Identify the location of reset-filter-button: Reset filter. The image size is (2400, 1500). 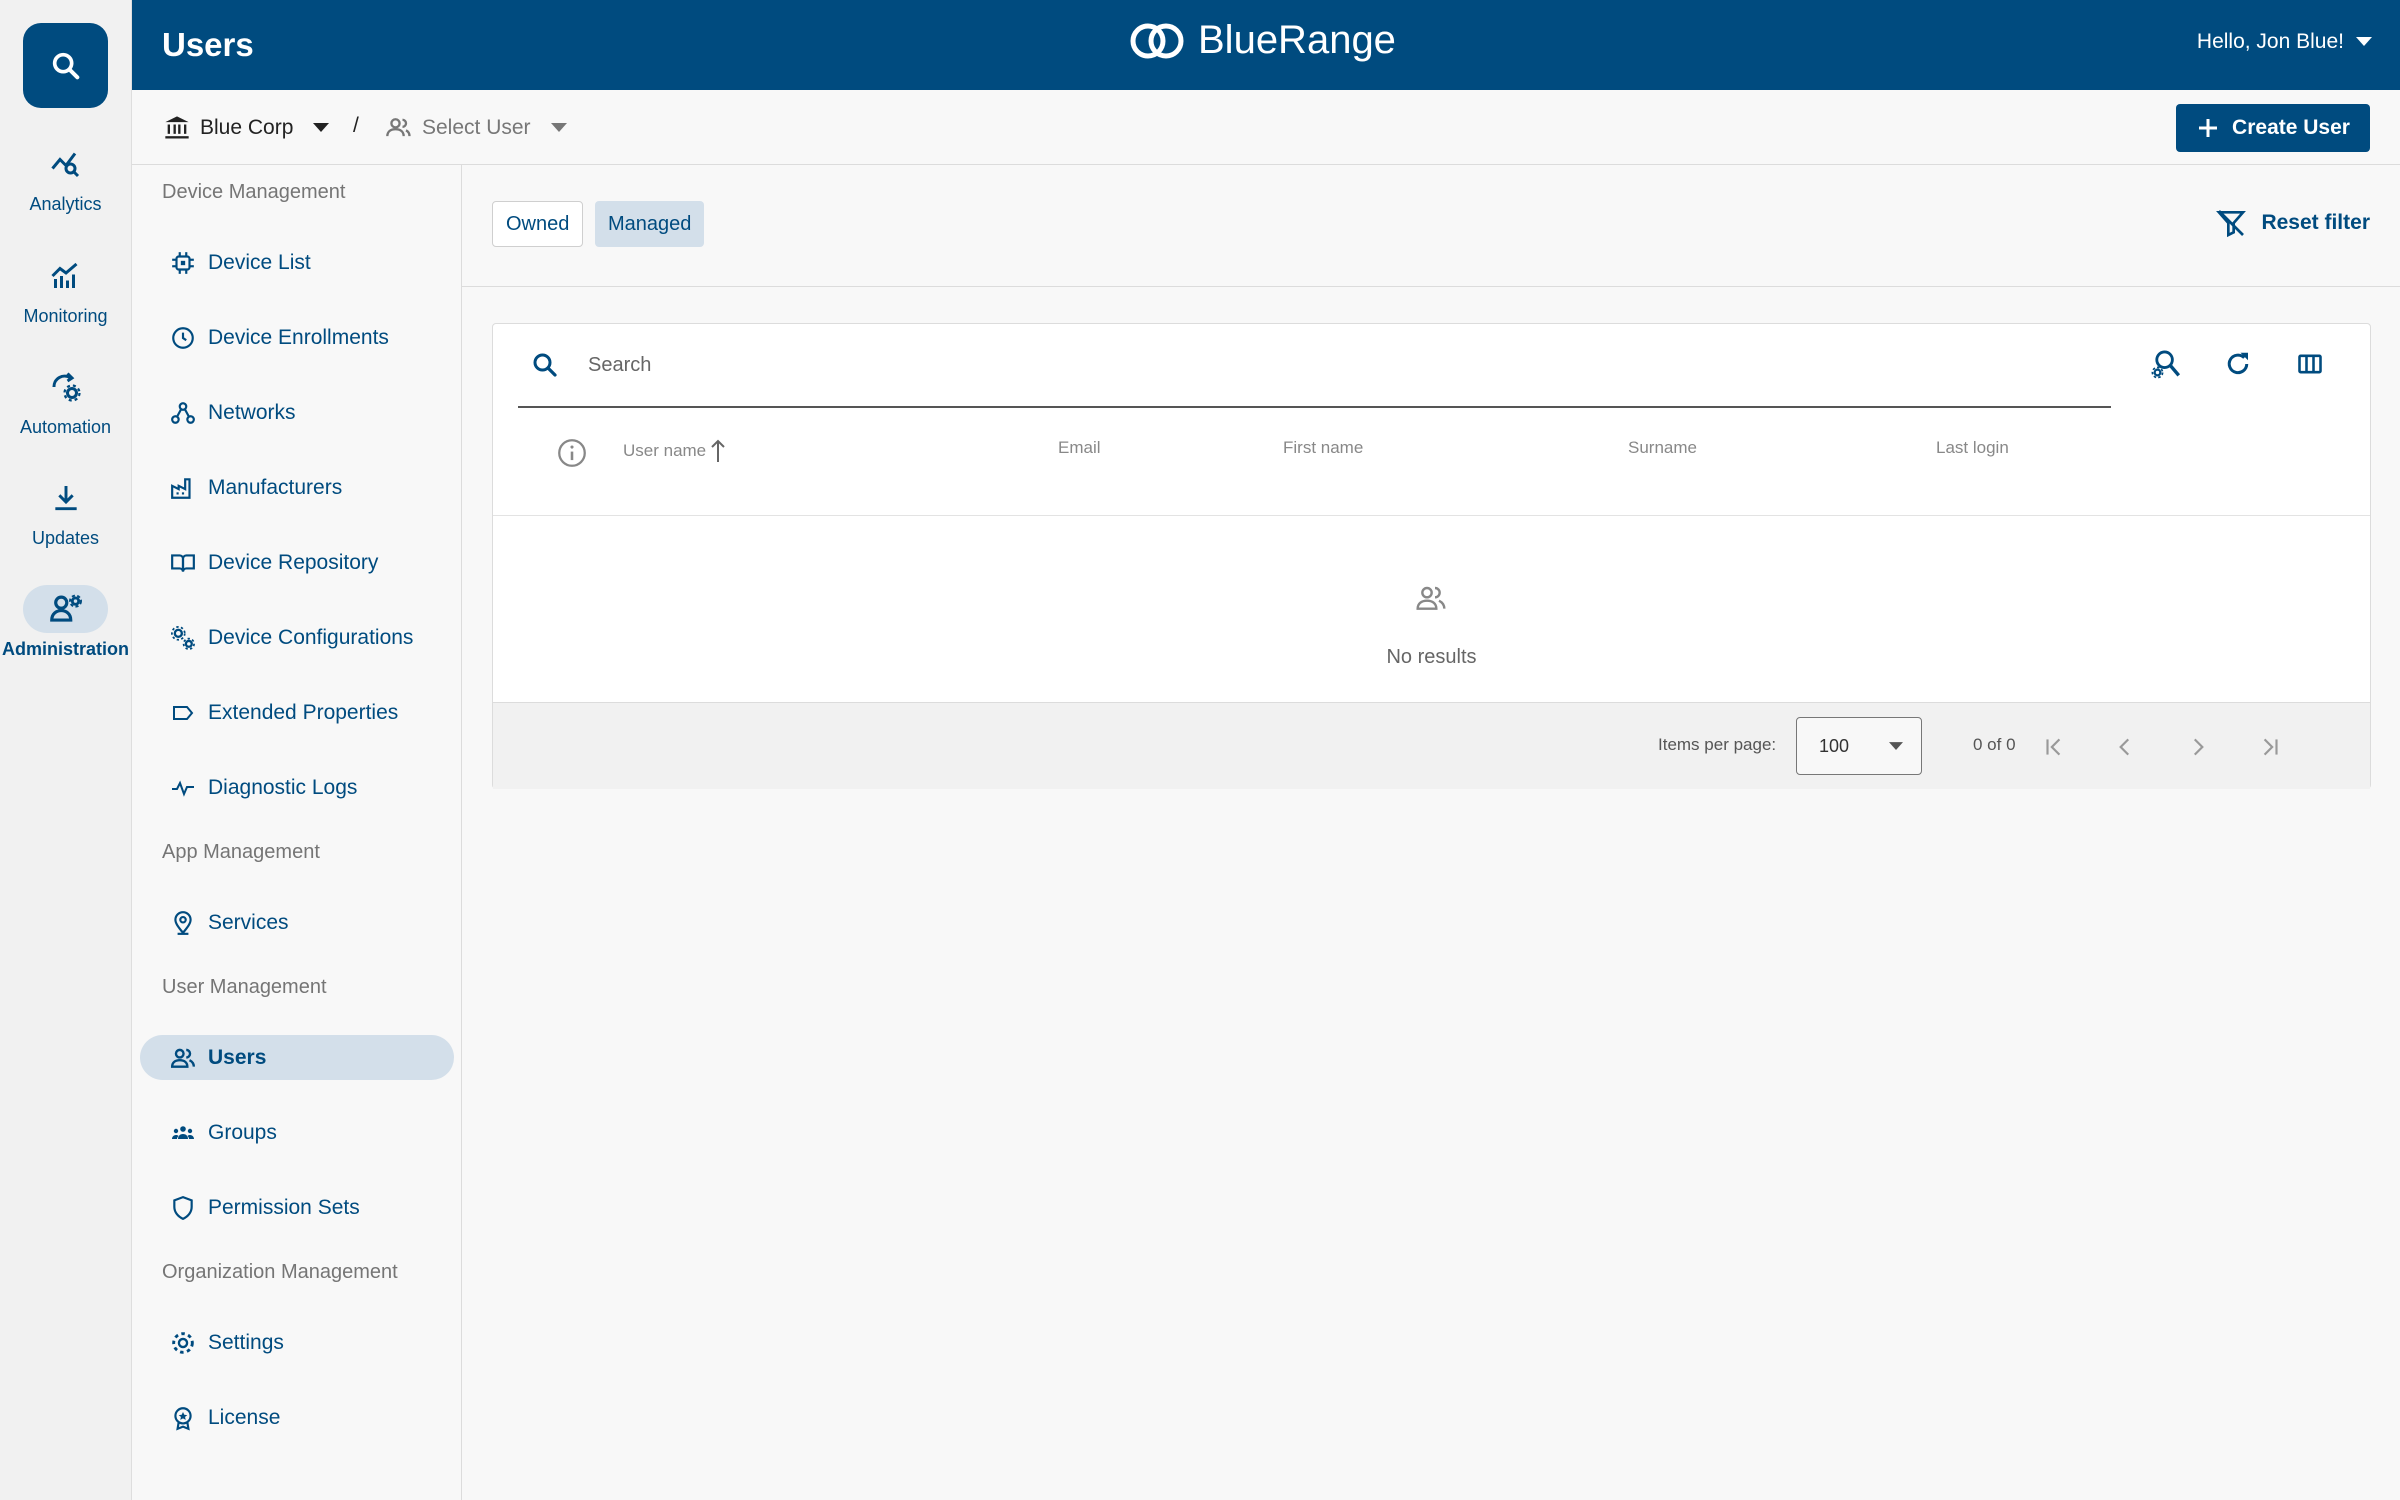
(2292, 223).